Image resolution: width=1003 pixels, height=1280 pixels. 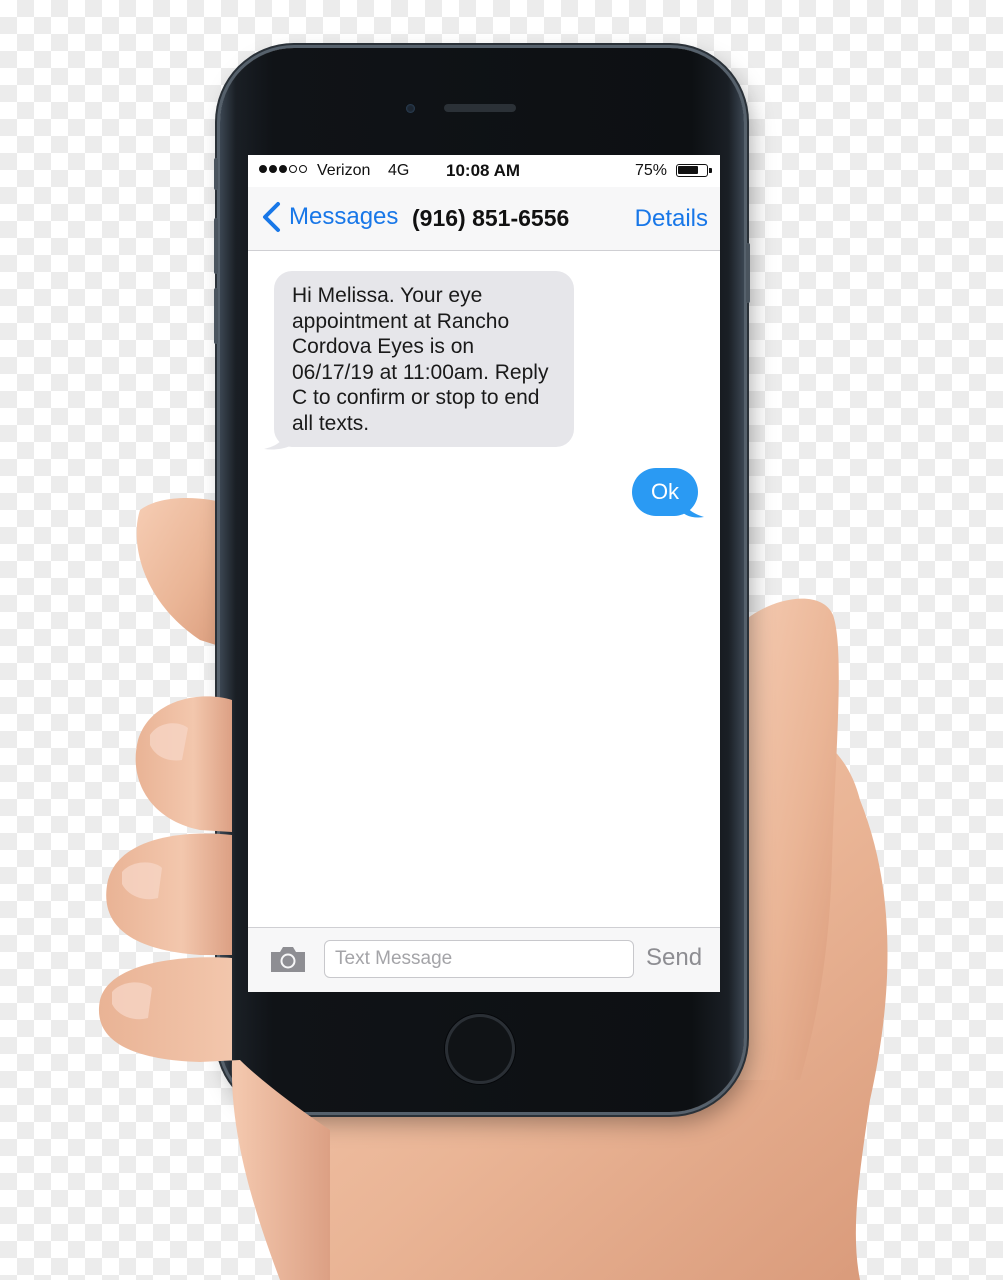 I want to click on conversation-header: Messages (916) 851-6556 Details, so click(x=484, y=219).